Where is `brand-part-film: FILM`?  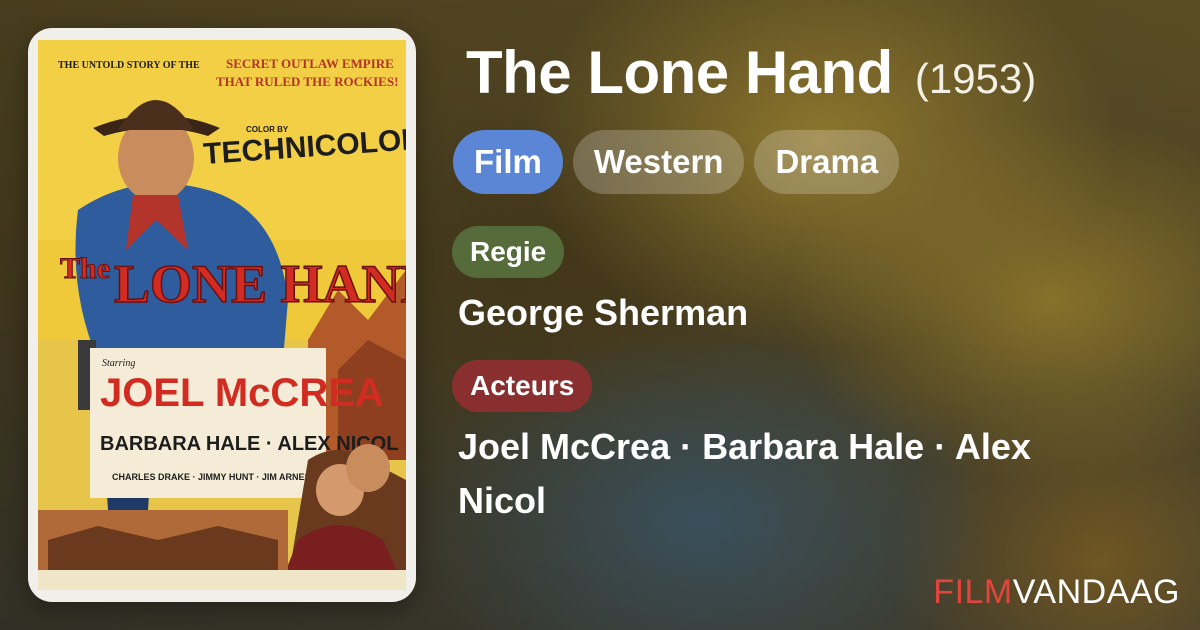
brand-part-film: FILM is located at coordinates (973, 592).